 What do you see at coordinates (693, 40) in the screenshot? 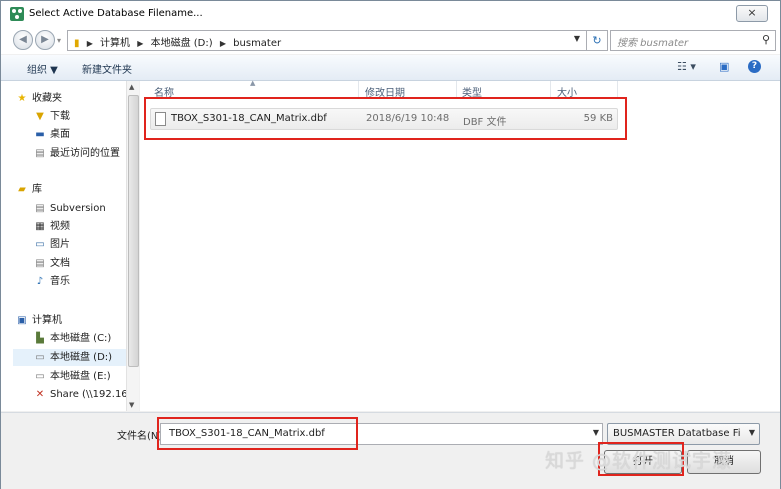
I see `search-input: 搜索 busmater ⚲` at bounding box center [693, 40].